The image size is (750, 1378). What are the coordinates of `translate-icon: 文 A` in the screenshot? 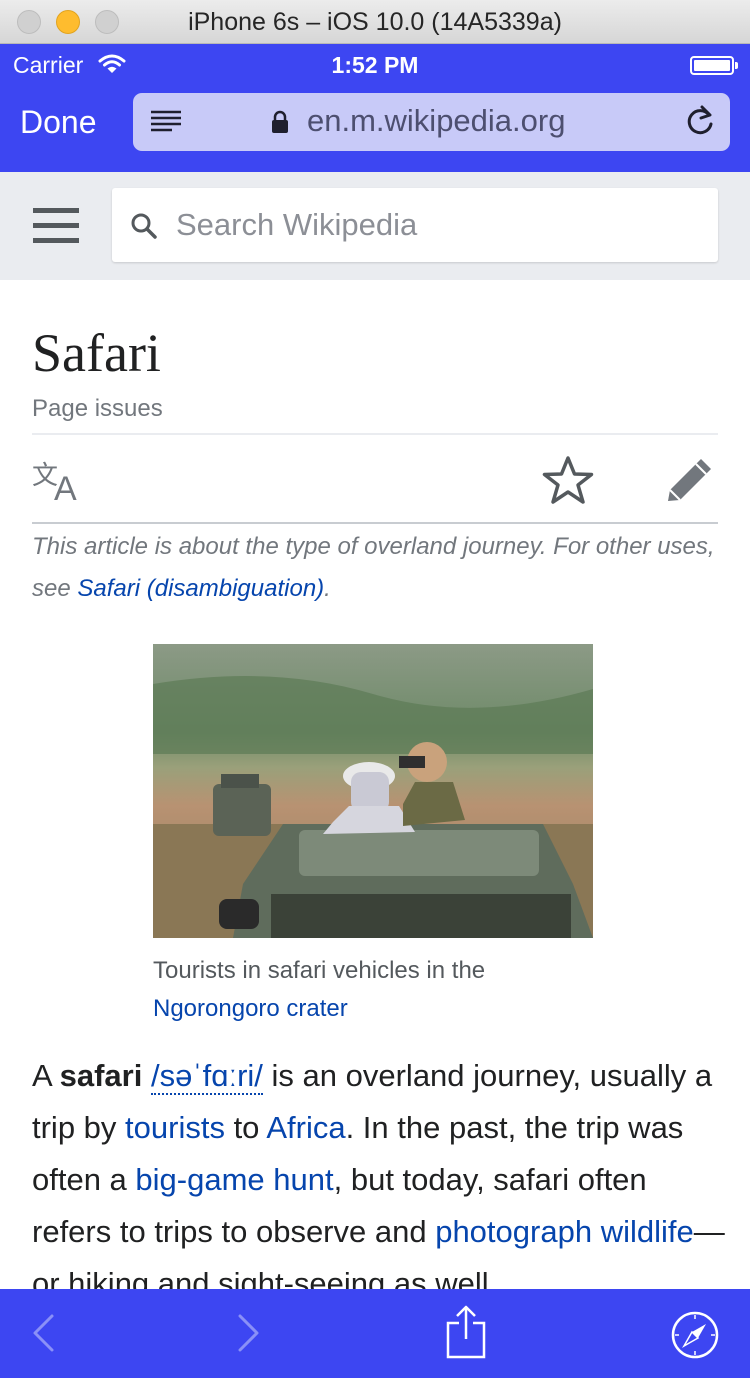 It's located at (59, 483).